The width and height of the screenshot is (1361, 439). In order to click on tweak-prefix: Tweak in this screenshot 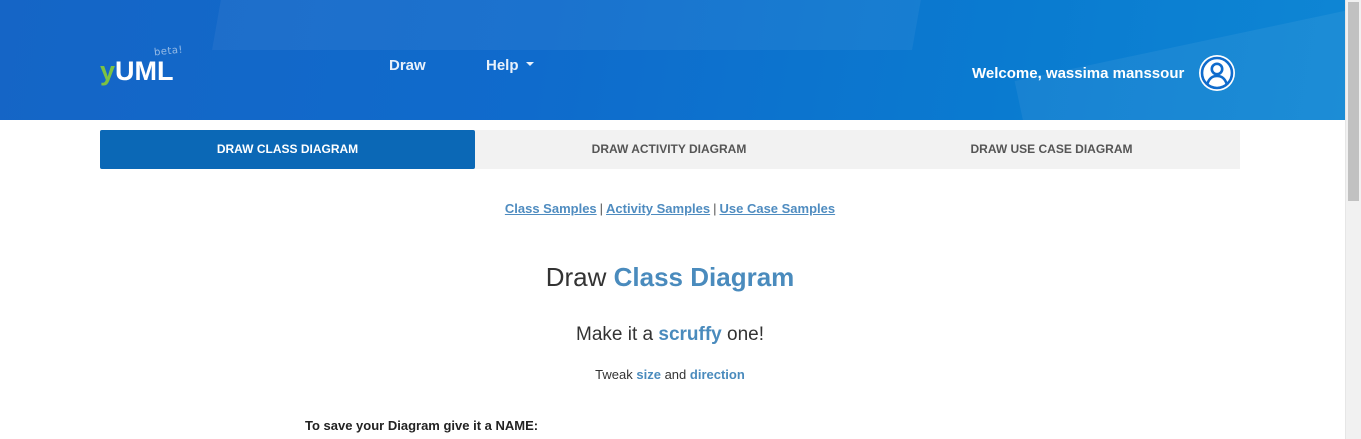, I will do `click(614, 374)`.